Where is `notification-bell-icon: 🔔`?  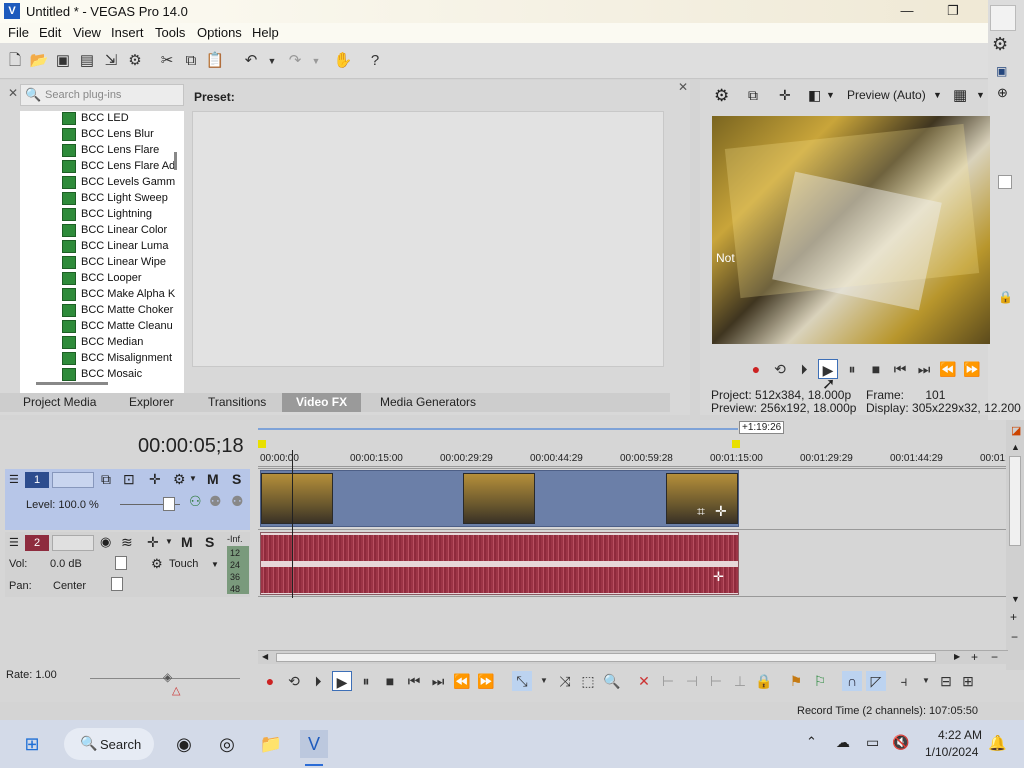 notification-bell-icon: 🔔 is located at coordinates (997, 743).